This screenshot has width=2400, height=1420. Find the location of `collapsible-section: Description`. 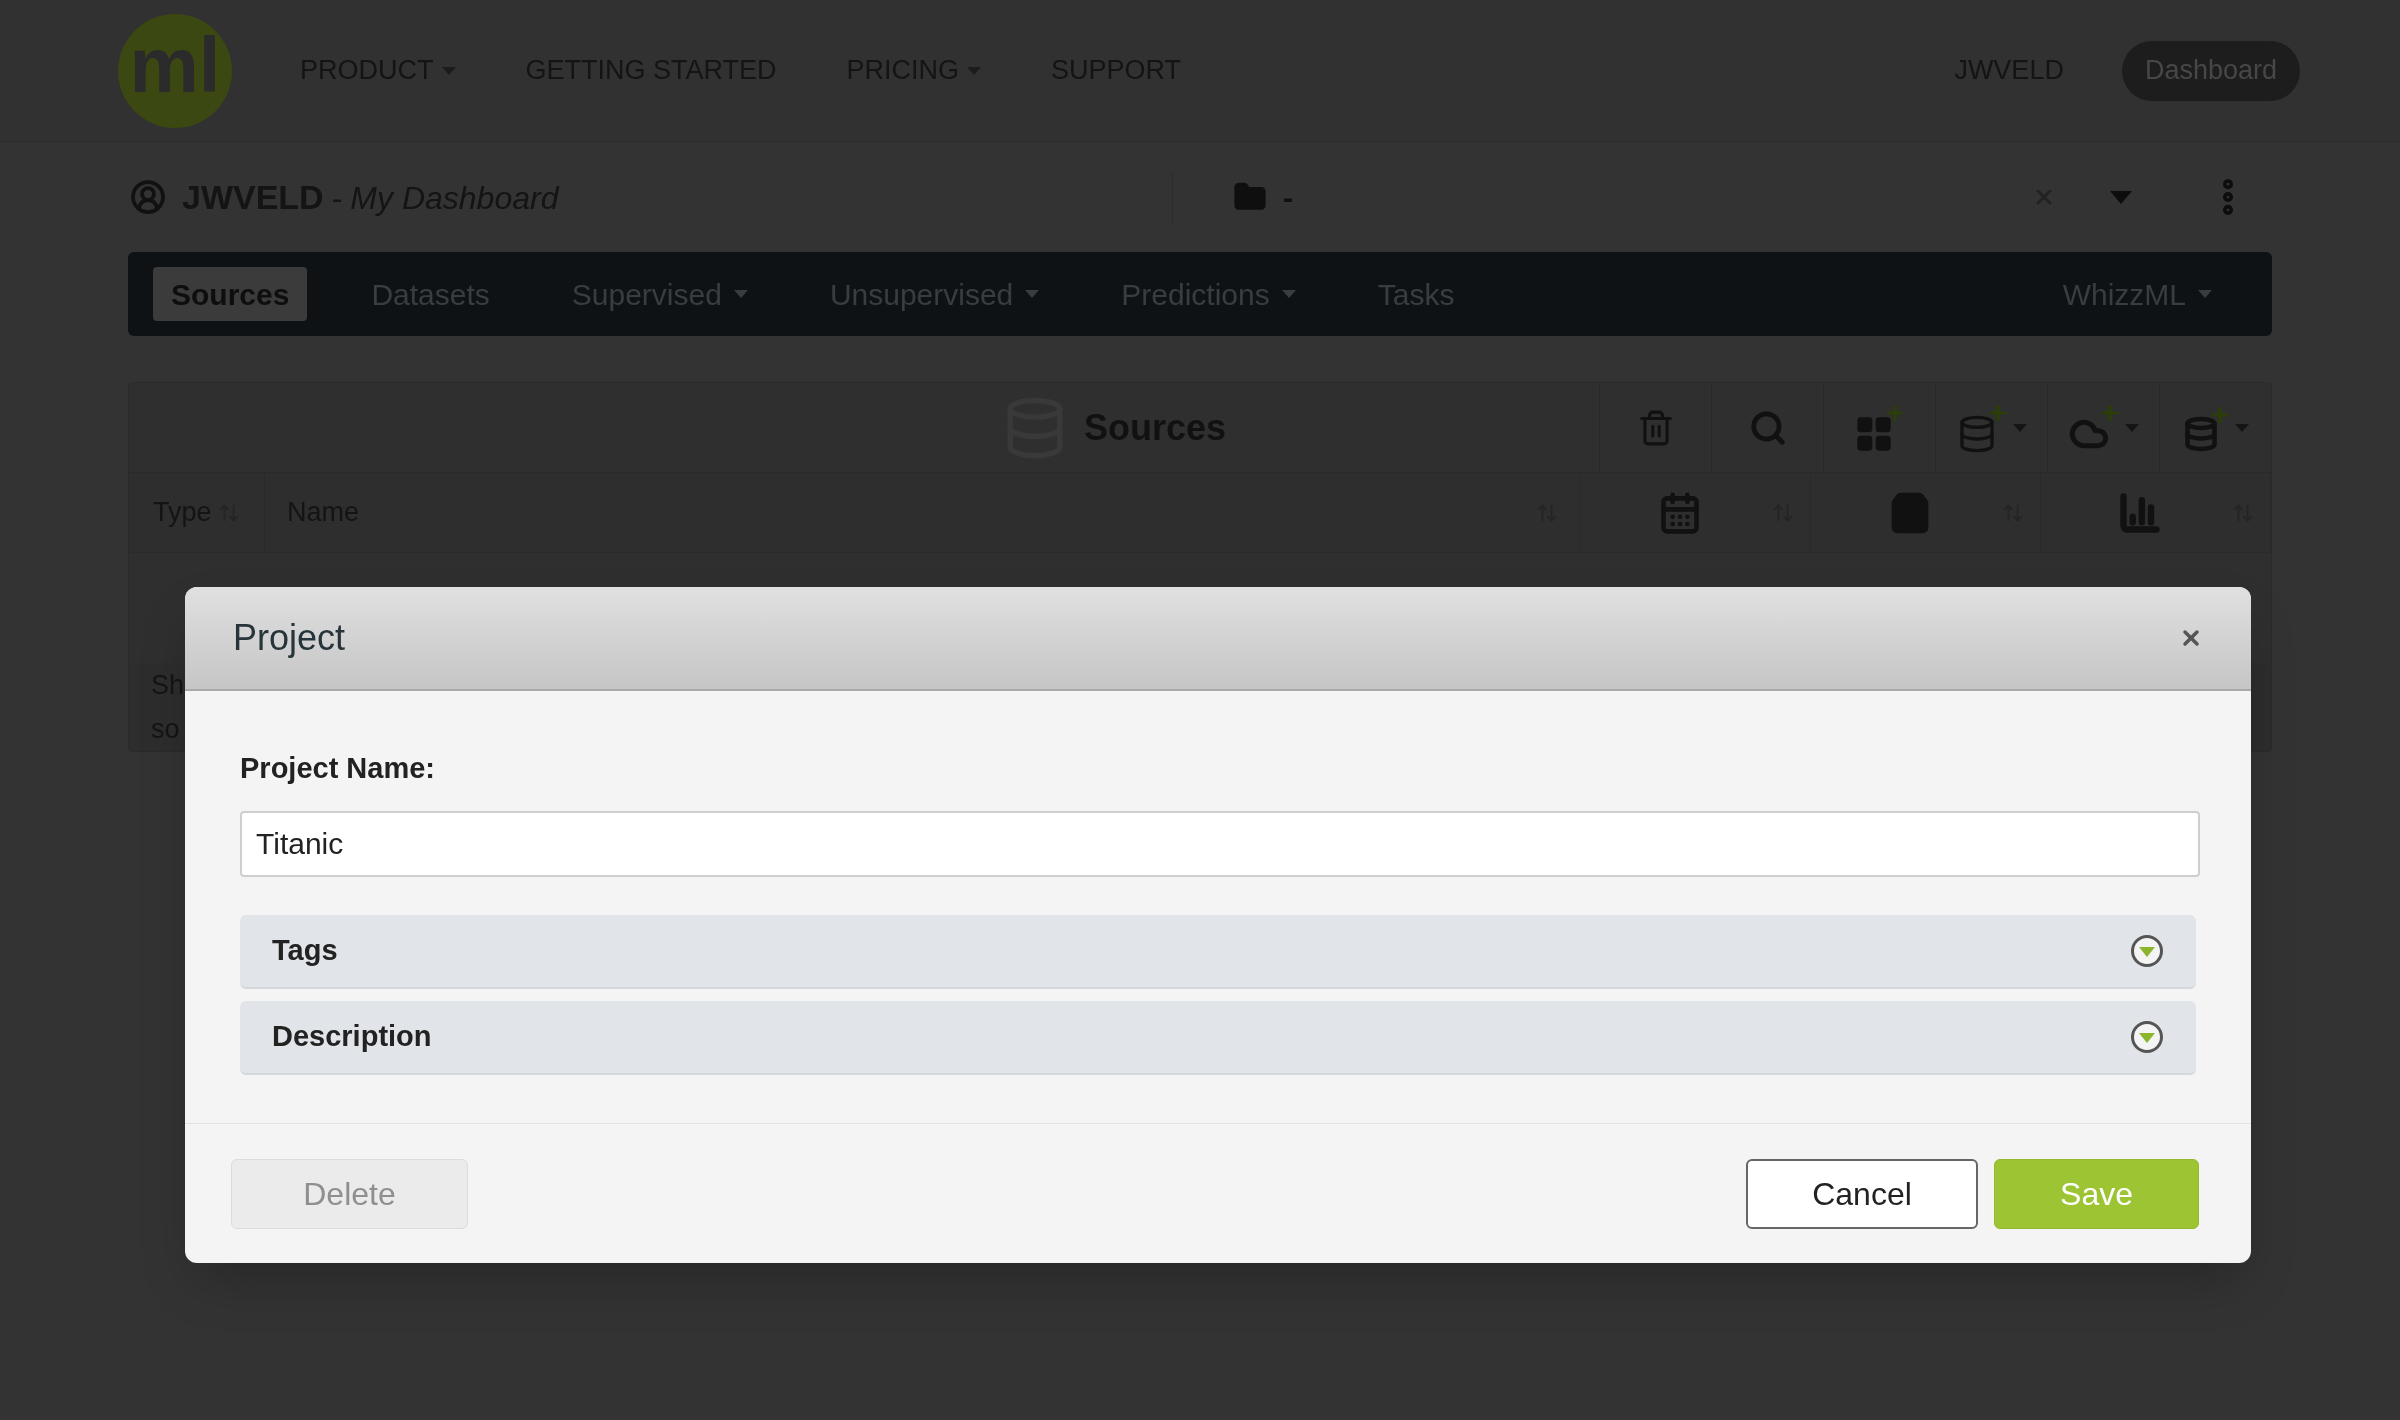

collapsible-section: Description is located at coordinates (1218, 1037).